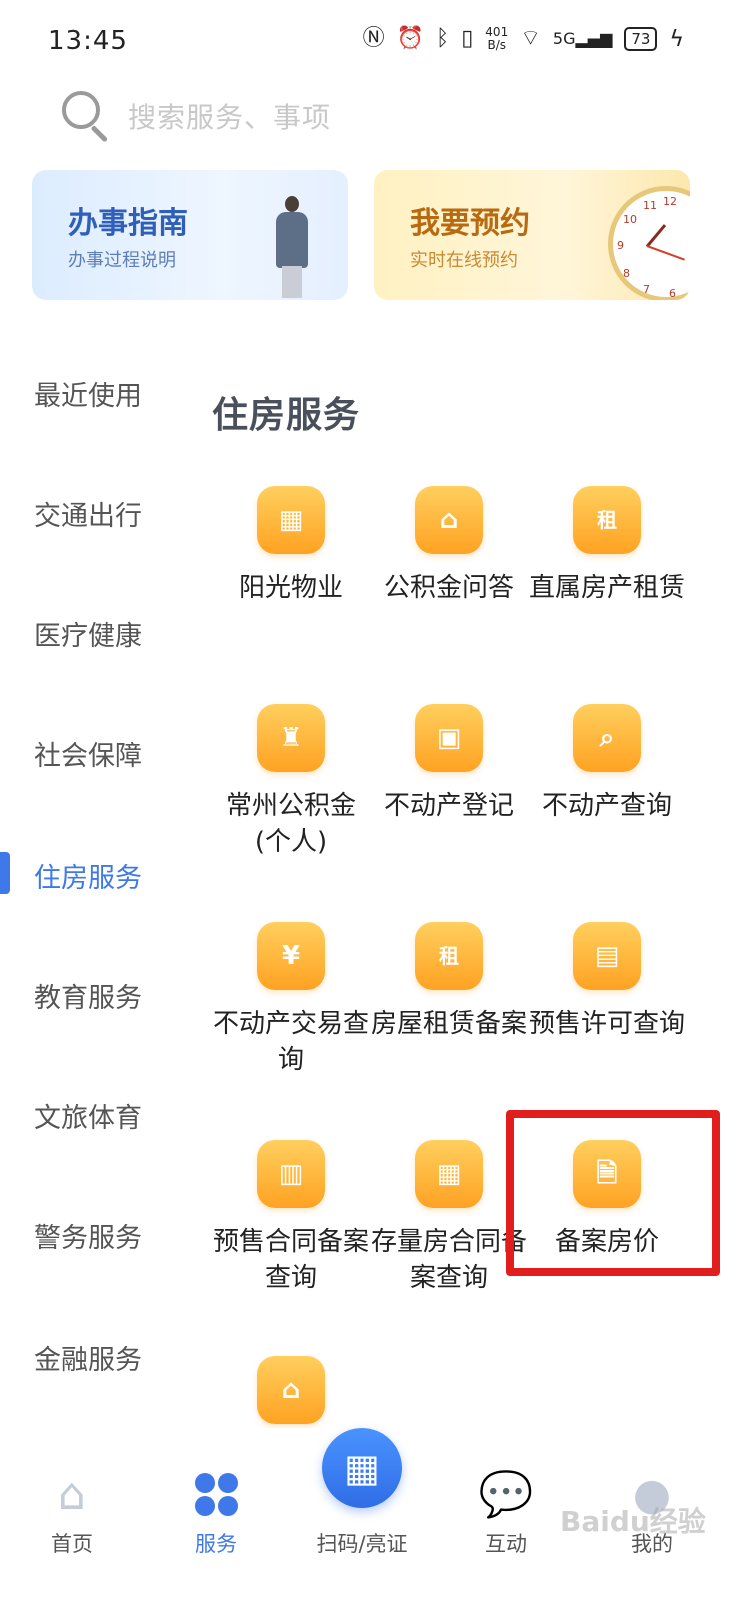 This screenshot has width=738, height=1600. Describe the element at coordinates (88, 1357) in the screenshot. I see `sidebar-item-finance: 金融服务` at that location.